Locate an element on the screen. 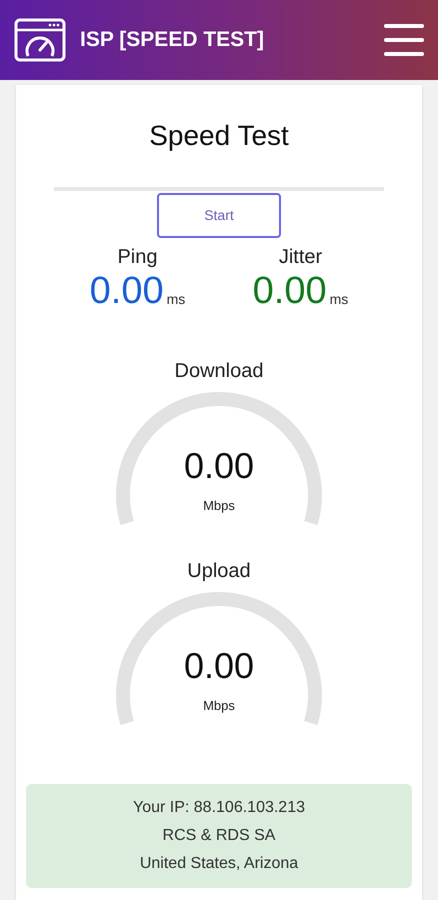 The height and width of the screenshot is (900, 438). card-title: Speed Test is located at coordinates (219, 136).